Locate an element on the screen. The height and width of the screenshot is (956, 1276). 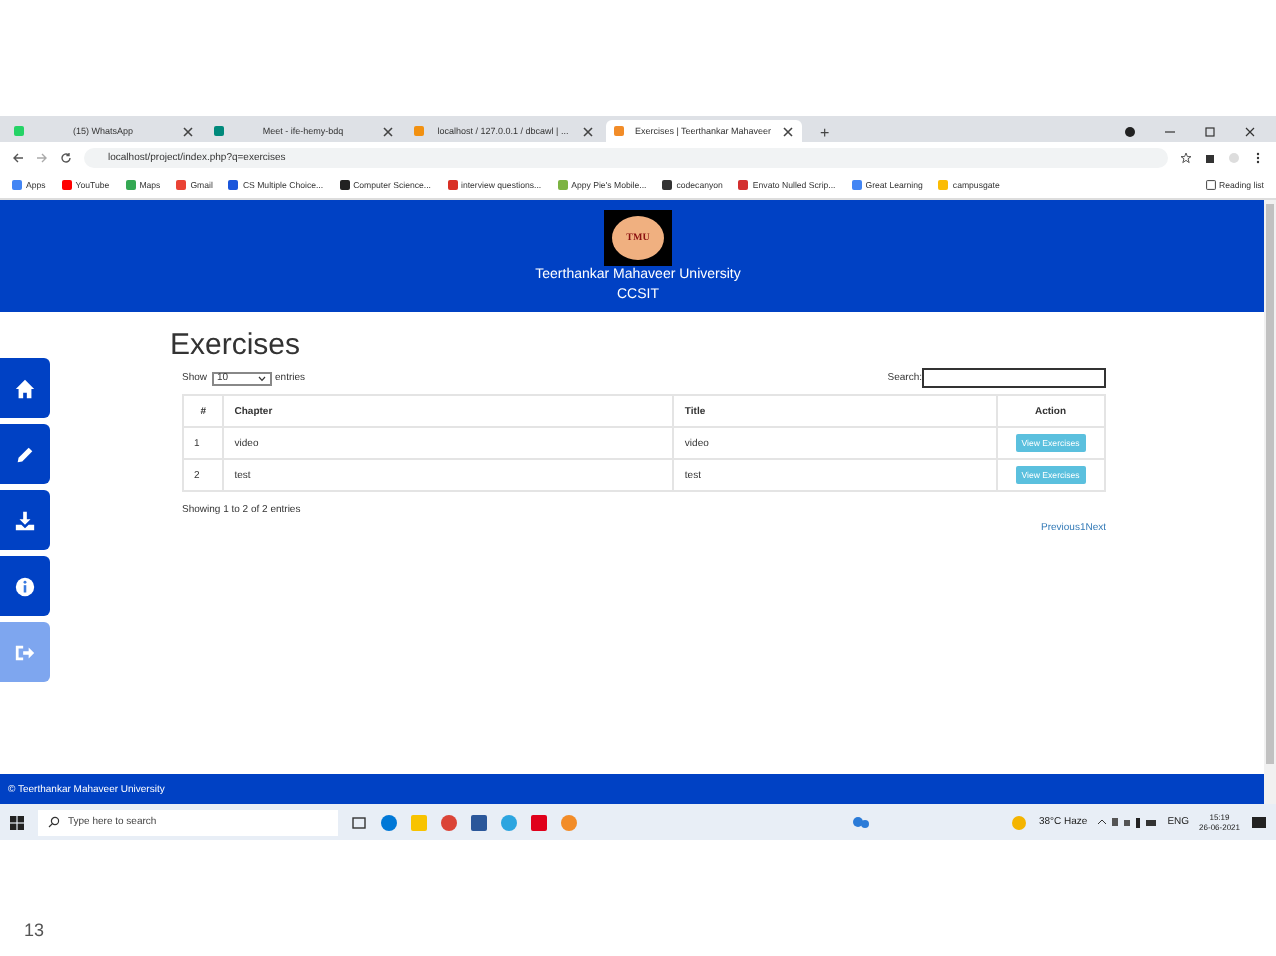
minimize-icon is located at coordinates (1170, 131).